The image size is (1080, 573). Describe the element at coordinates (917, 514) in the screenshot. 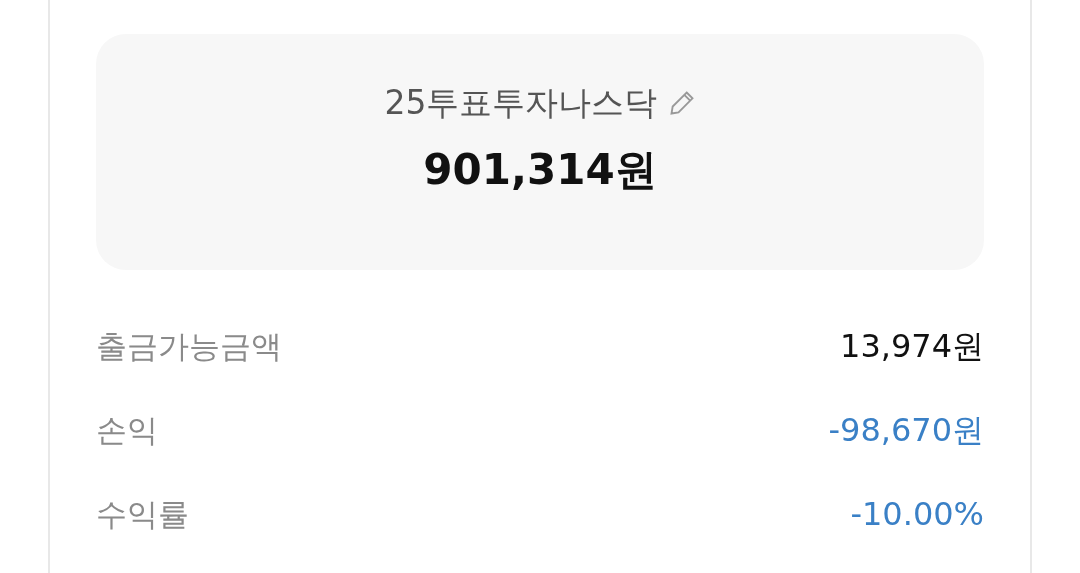

I see `row-value: -10.00%` at that location.